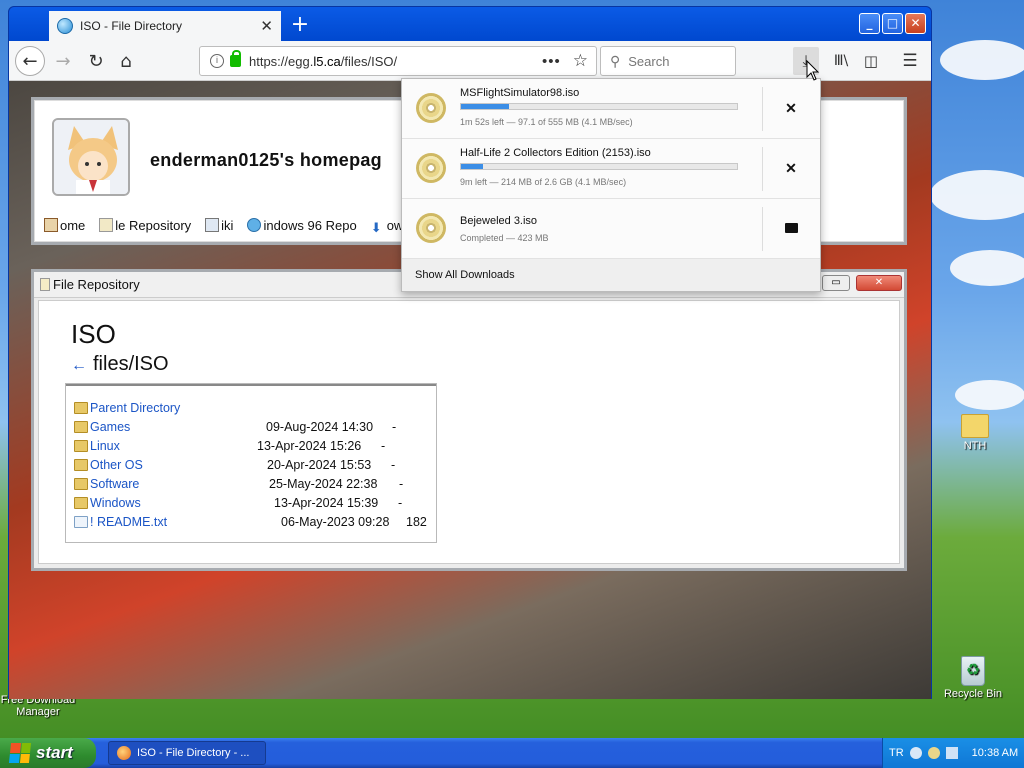 Image resolution: width=1024 pixels, height=768 pixels. I want to click on reload-button: ↻, so click(96, 61).